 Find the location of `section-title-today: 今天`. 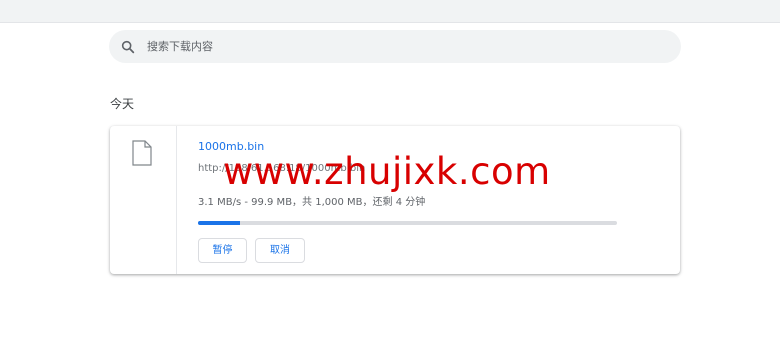

section-title-today: 今天 is located at coordinates (122, 104).